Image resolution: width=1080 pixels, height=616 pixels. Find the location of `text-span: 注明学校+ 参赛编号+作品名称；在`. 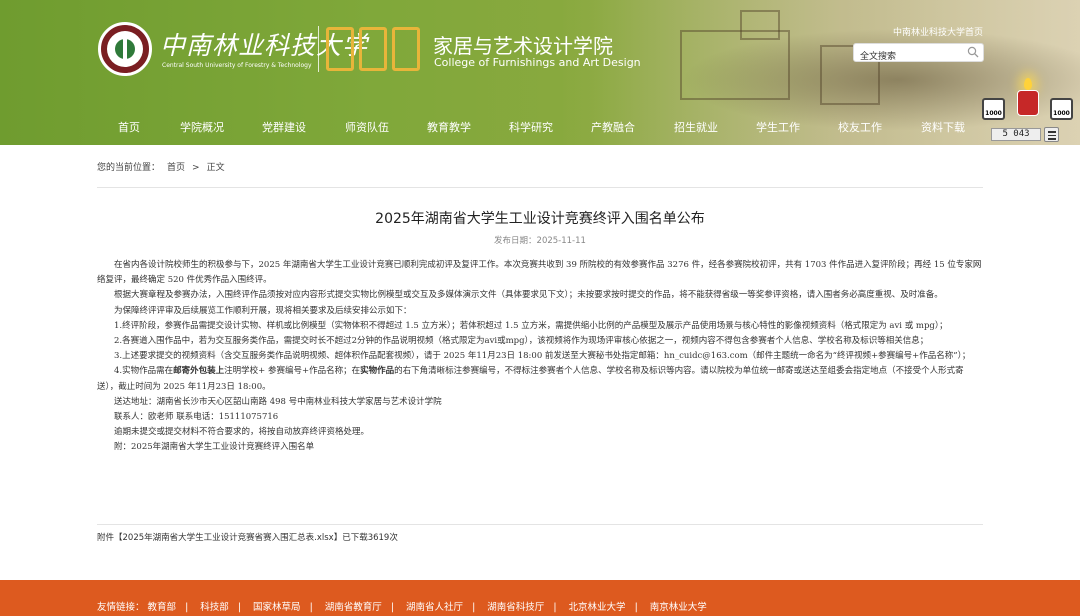

text-span: 注明学校+ 参赛编号+作品名称；在 is located at coordinates (292, 371).